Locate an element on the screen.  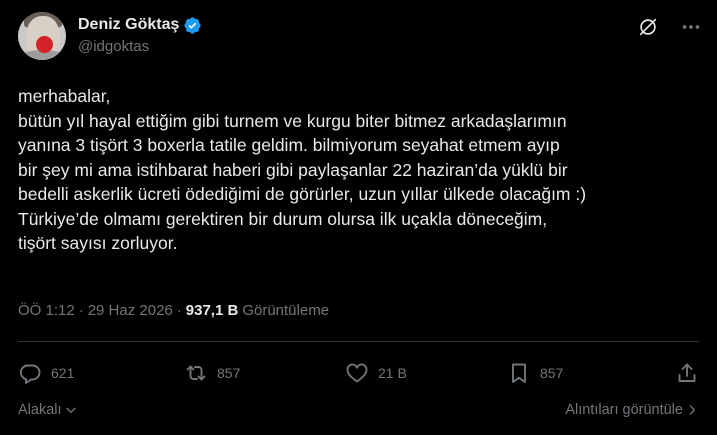
like-button: 21 B is located at coordinates (376, 373).